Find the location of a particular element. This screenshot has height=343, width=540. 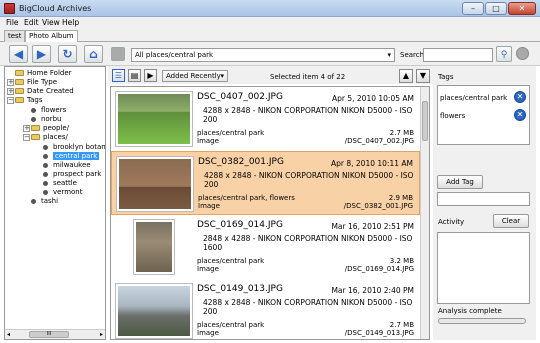

status-text: Analysis complete is located at coordinates (470, 311).